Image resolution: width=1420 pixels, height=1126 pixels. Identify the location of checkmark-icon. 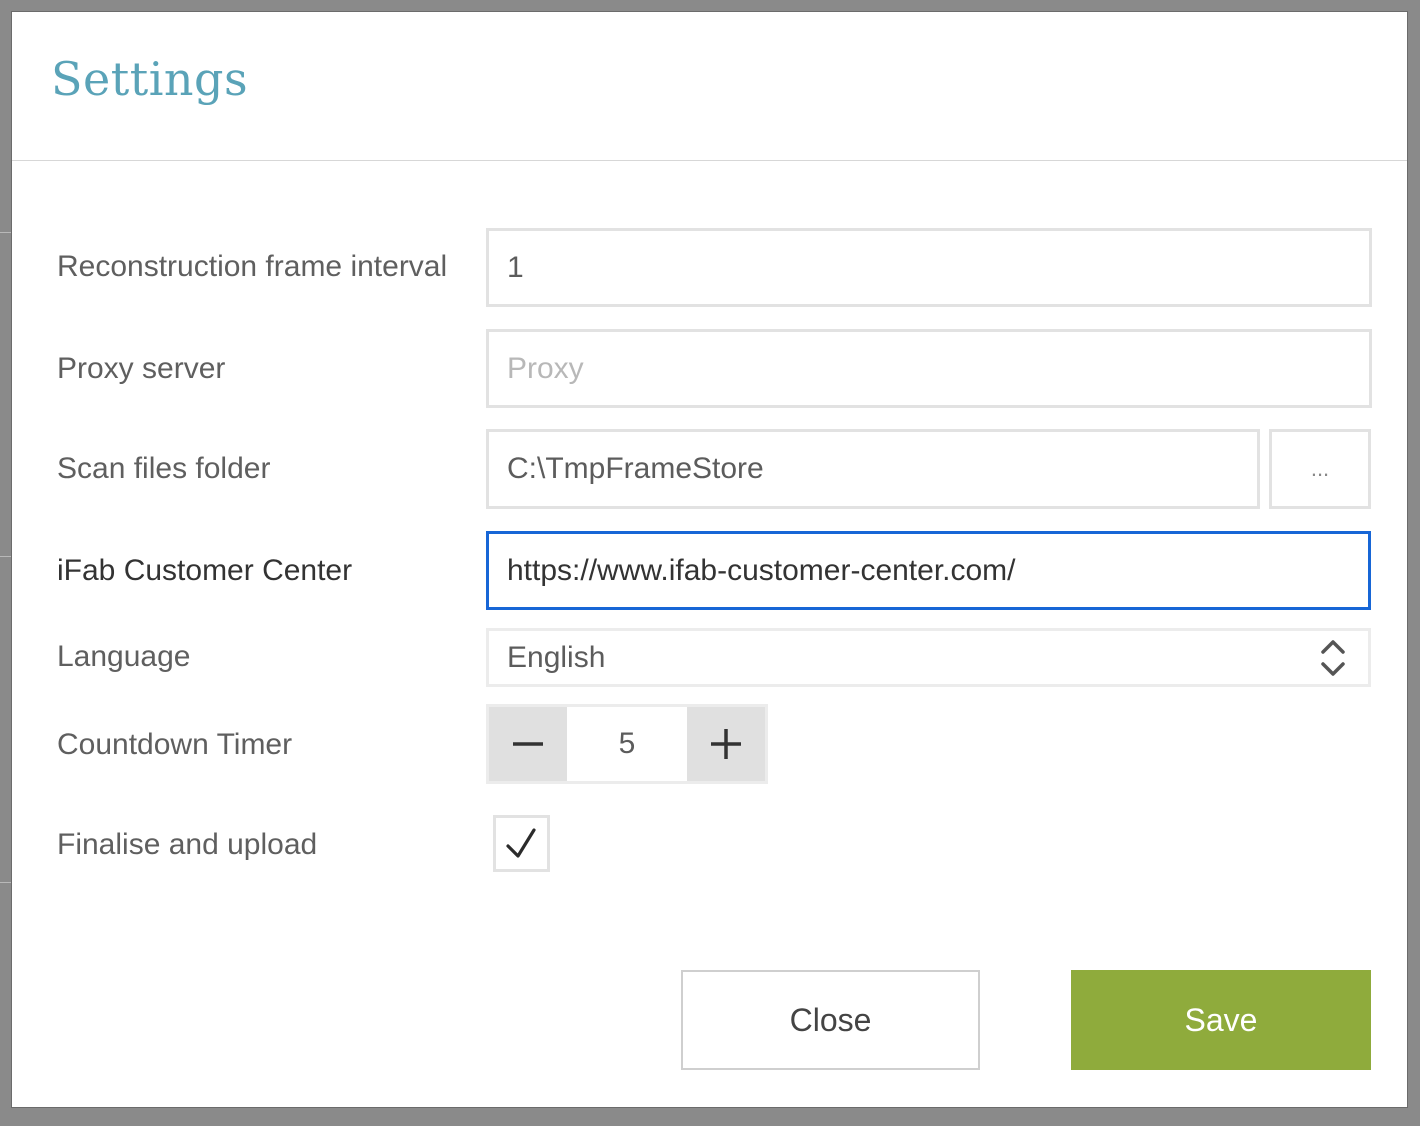
(521, 843).